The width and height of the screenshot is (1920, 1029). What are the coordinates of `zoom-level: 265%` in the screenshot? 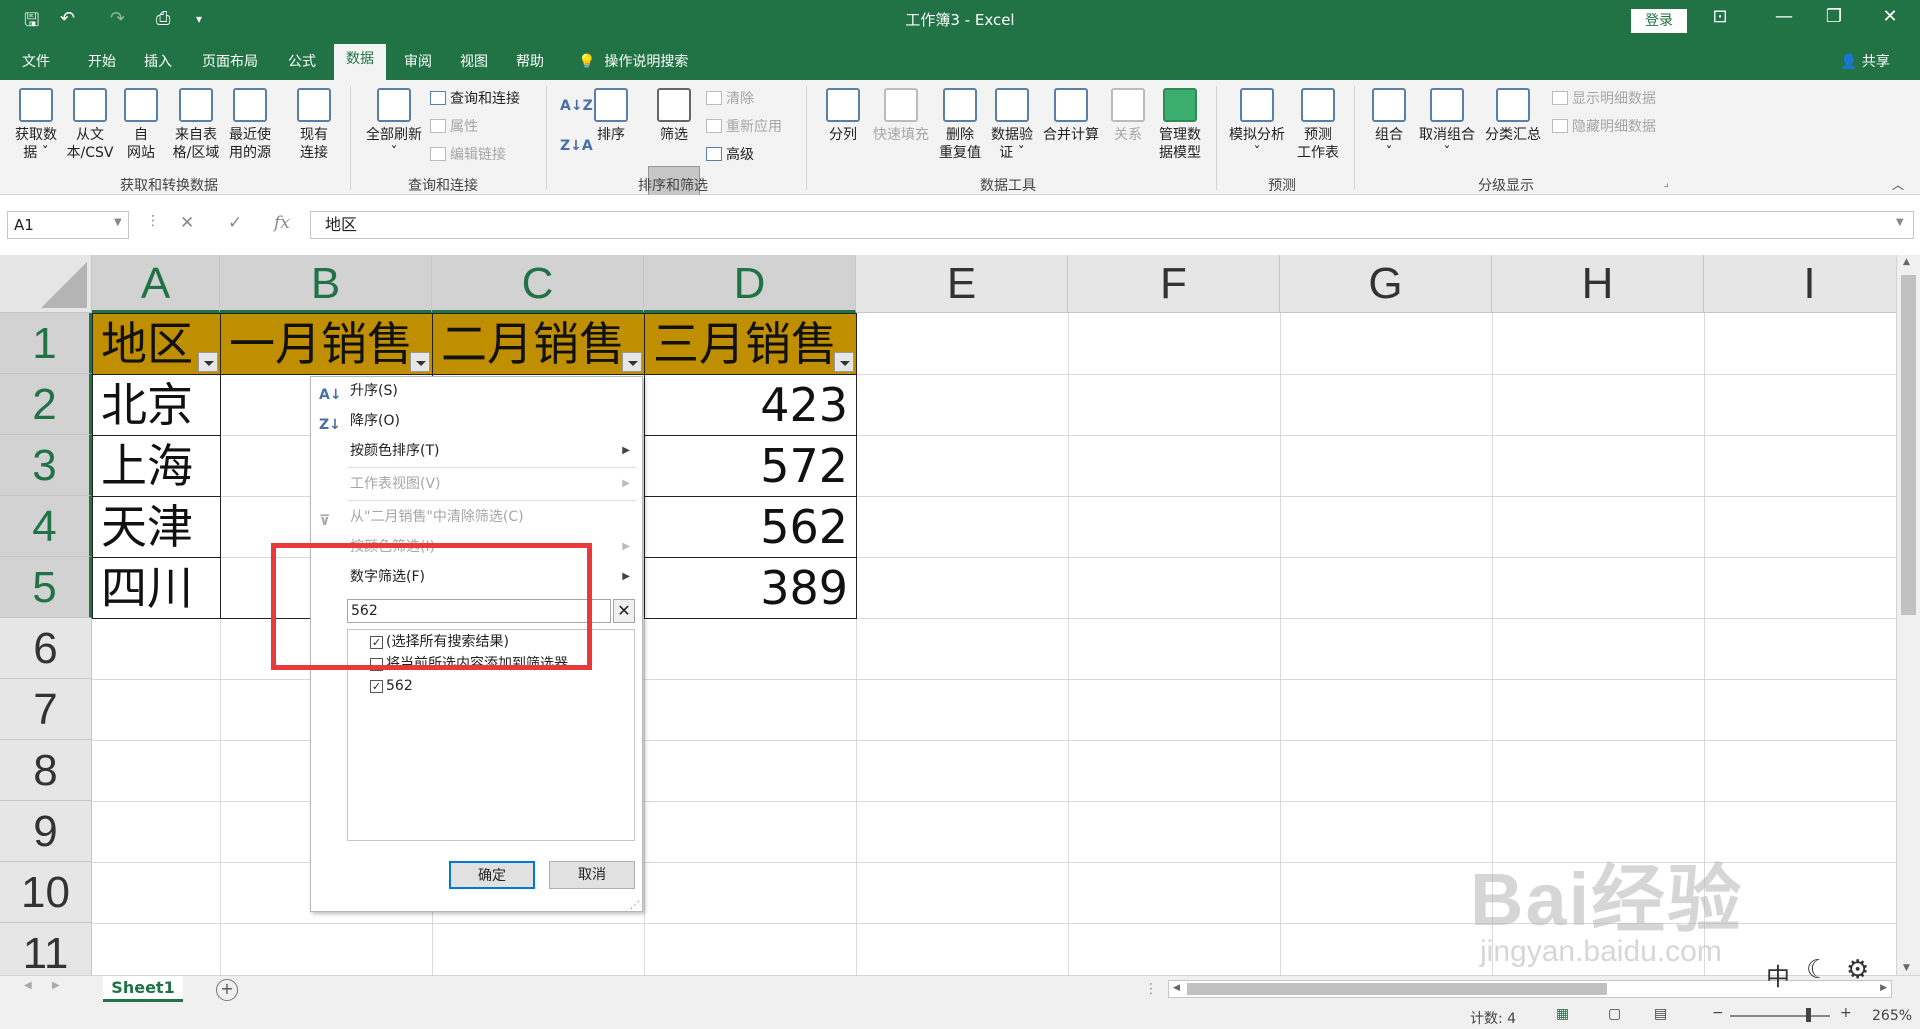 It's located at (1892, 1016).